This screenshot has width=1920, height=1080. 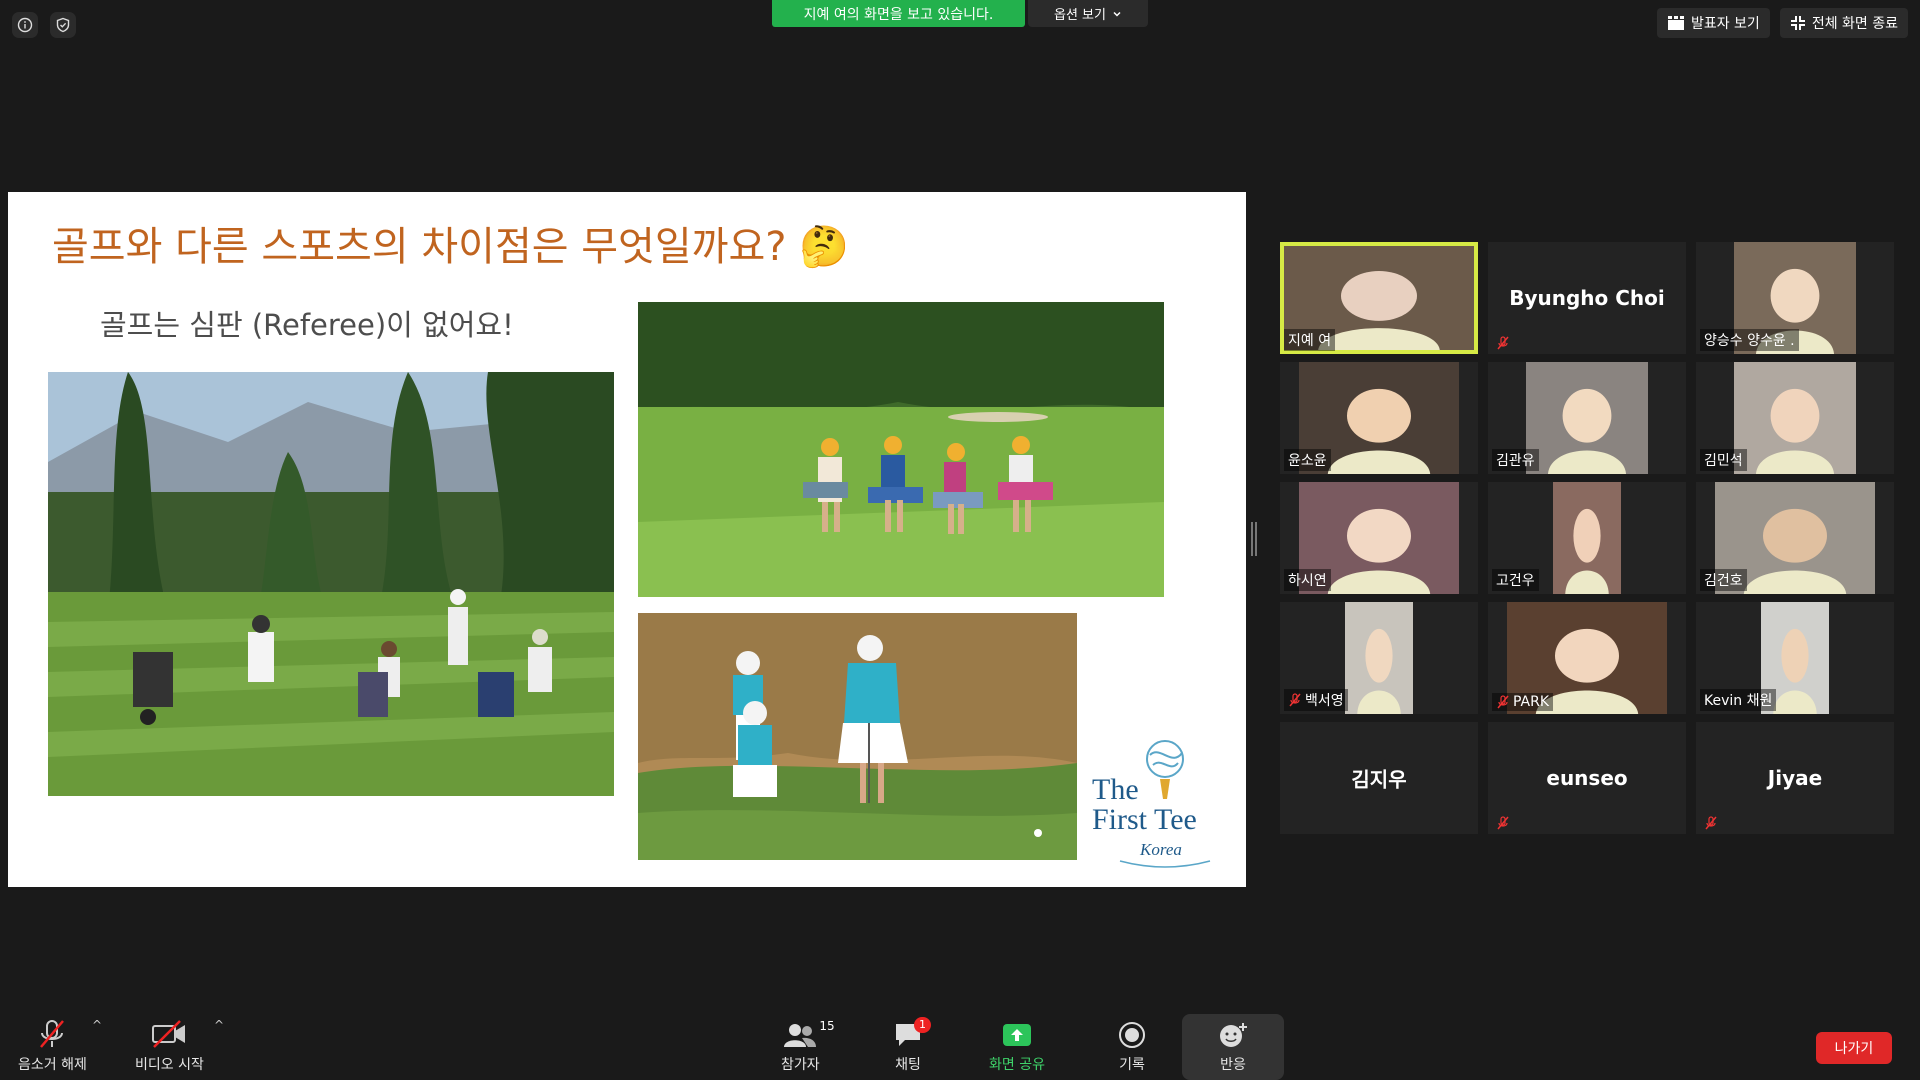 I want to click on top-right-controls: 발표자 보기 전체 화면 종료, so click(x=1782, y=23).